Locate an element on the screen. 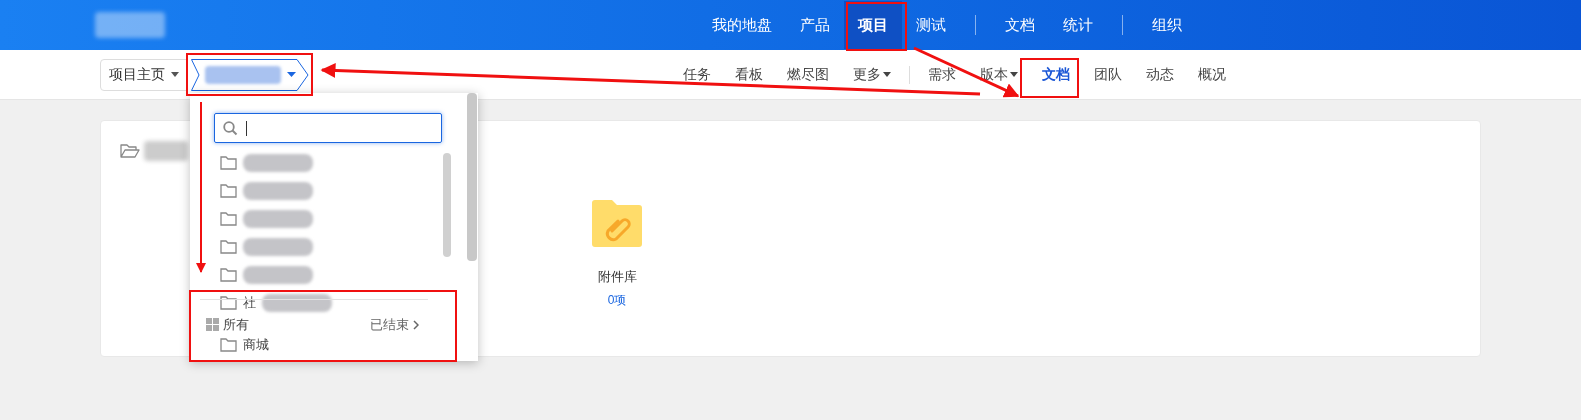  subnav-tab: 概况 is located at coordinates (1212, 74).